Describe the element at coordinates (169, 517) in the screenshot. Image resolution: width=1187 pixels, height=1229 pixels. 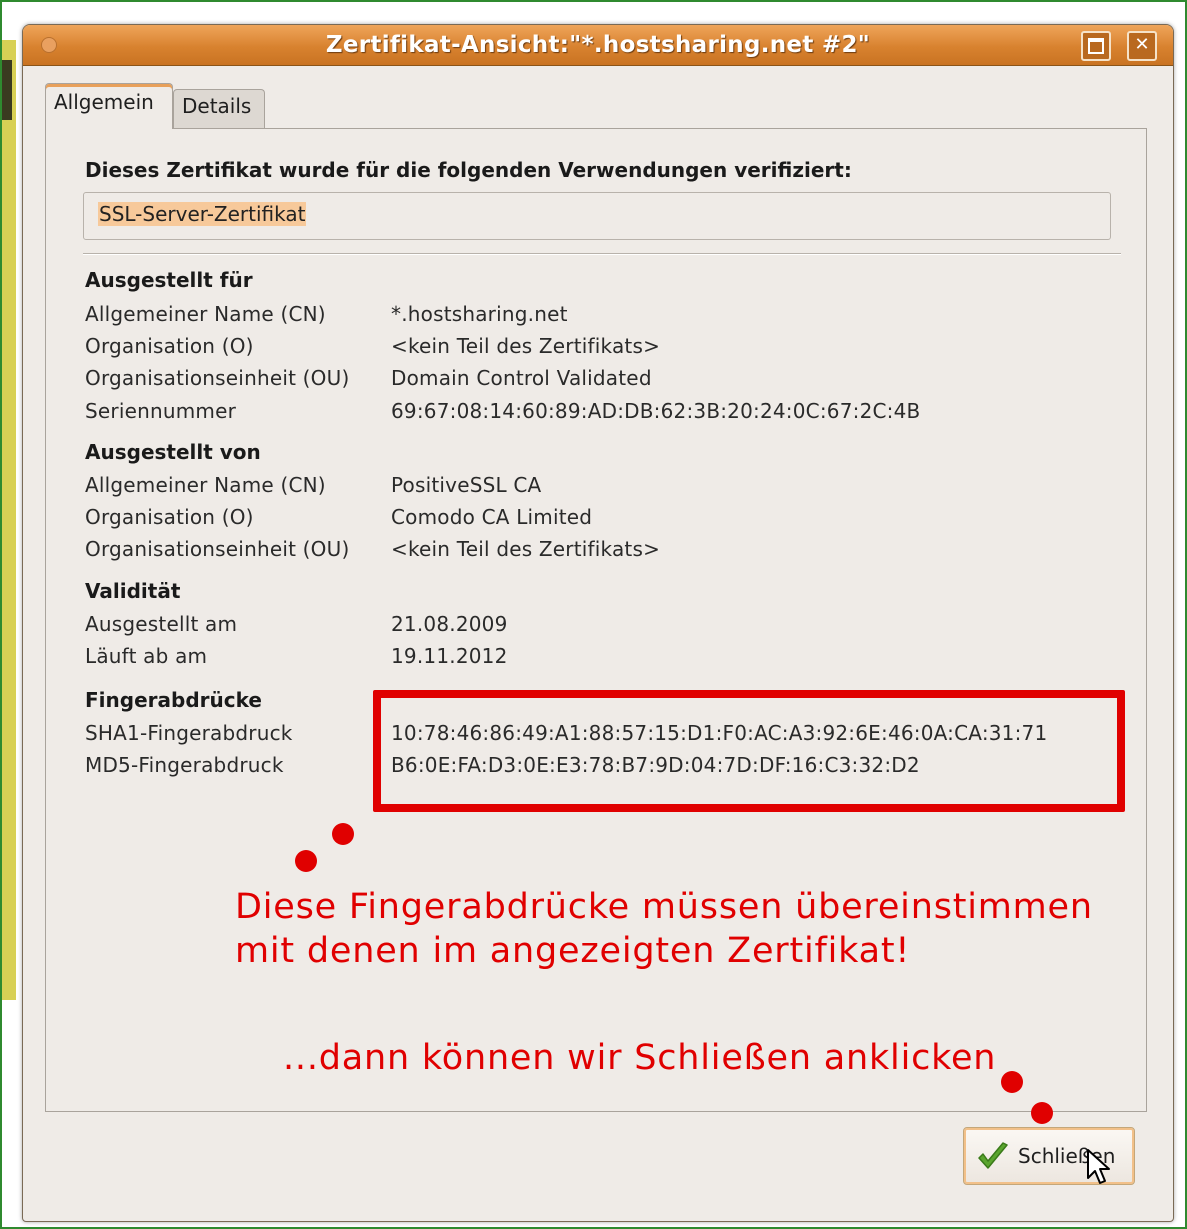
I see `issued-by-o-label: Organisation (O)` at that location.